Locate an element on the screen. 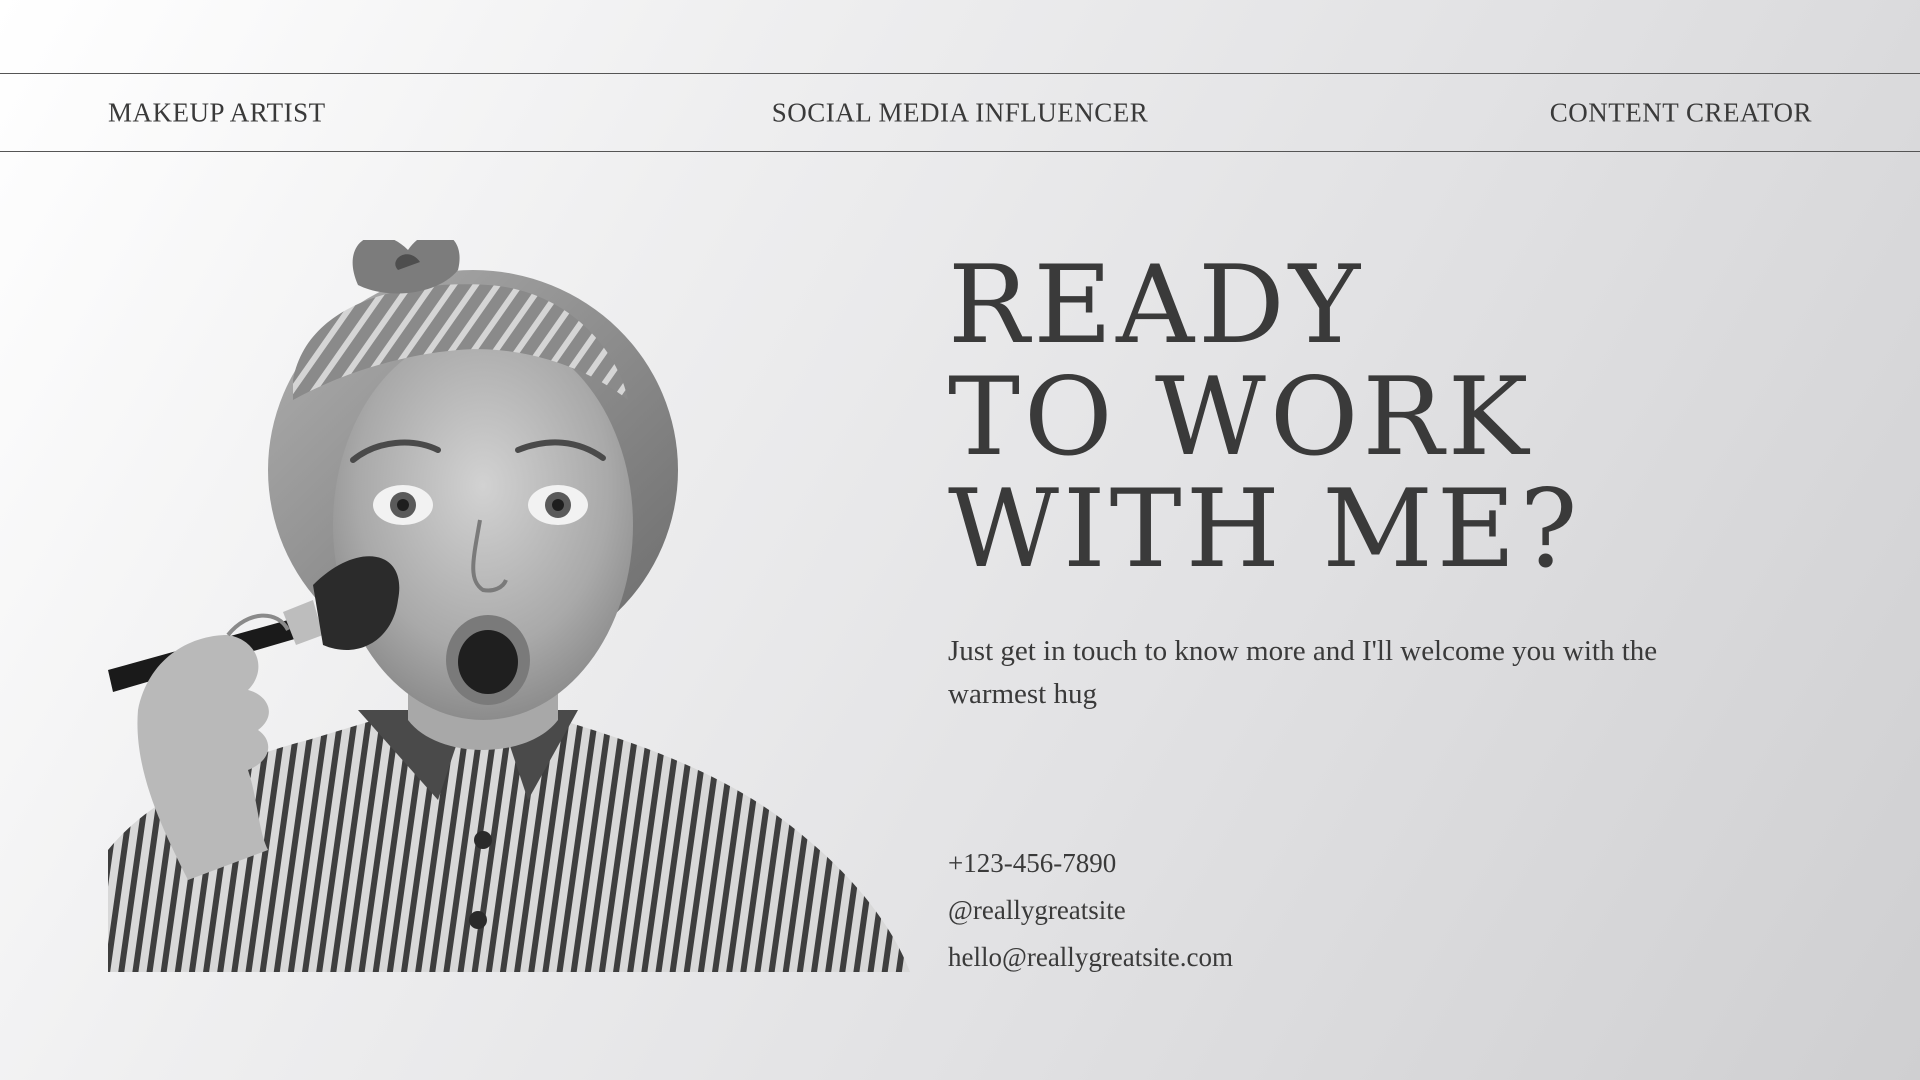 This screenshot has width=1920, height=1080. headline-line-3: WITH ME? is located at coordinates (1265, 529).